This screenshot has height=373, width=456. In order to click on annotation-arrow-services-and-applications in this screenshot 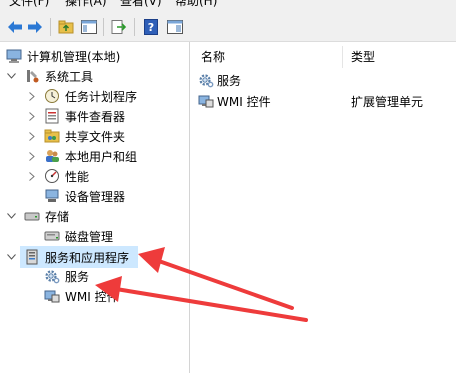, I will do `click(216, 278)`.